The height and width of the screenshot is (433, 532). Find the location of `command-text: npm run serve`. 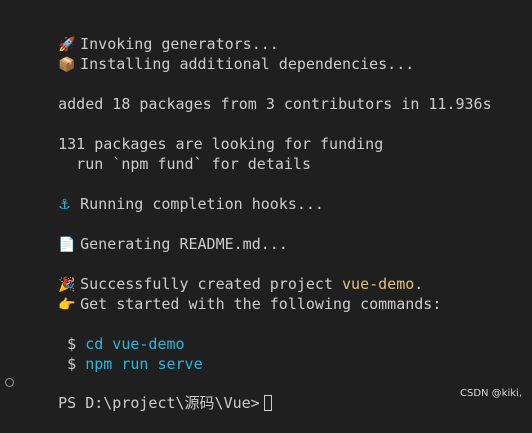

command-text: npm run serve is located at coordinates (144, 364).